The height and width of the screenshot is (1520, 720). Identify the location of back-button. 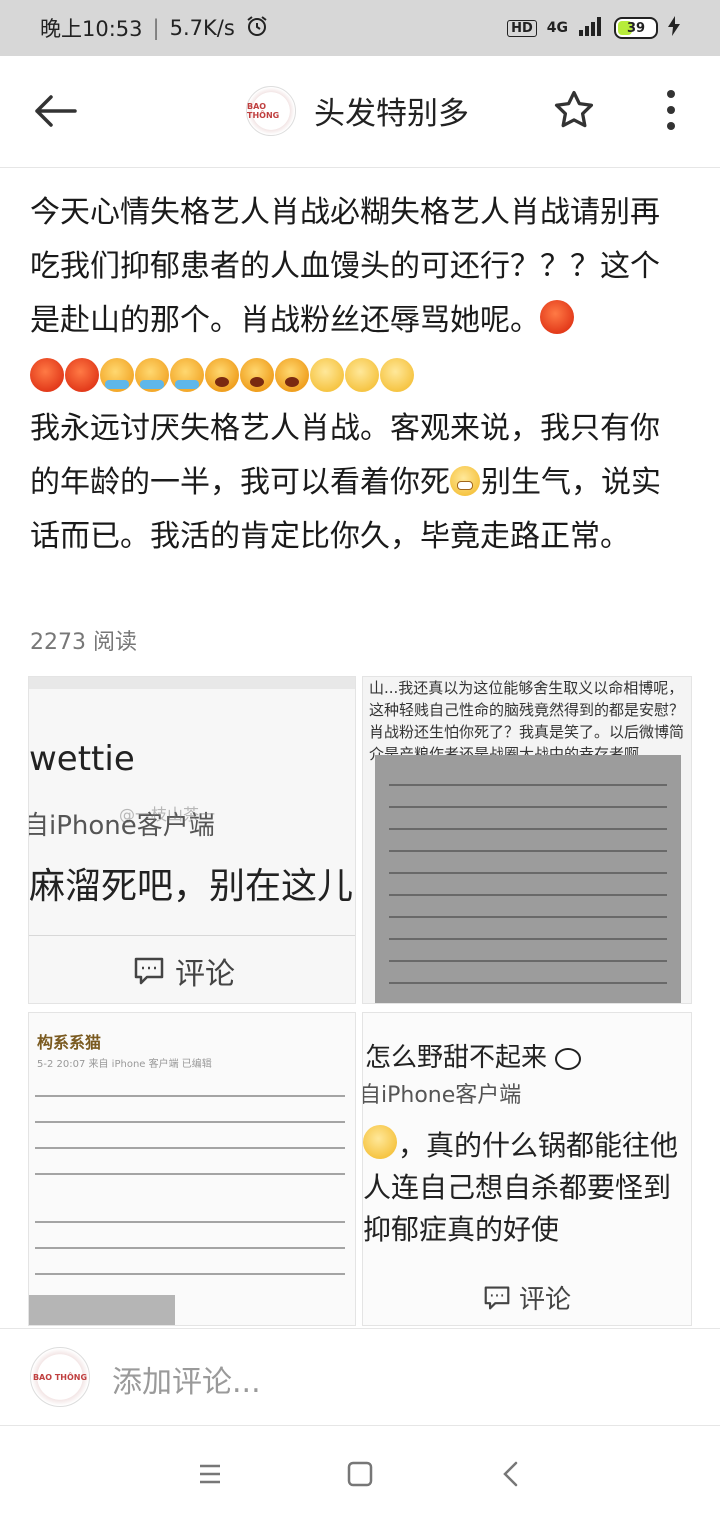
(55, 111).